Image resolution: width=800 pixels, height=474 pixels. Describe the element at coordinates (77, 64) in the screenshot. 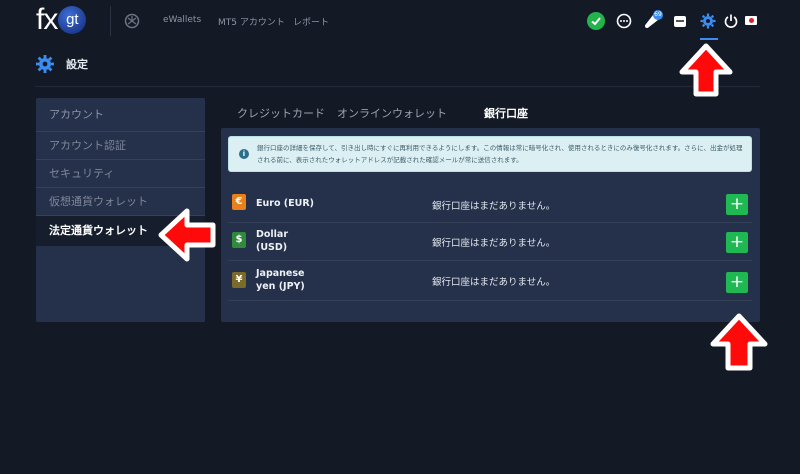

I see `page-title: 設定` at that location.